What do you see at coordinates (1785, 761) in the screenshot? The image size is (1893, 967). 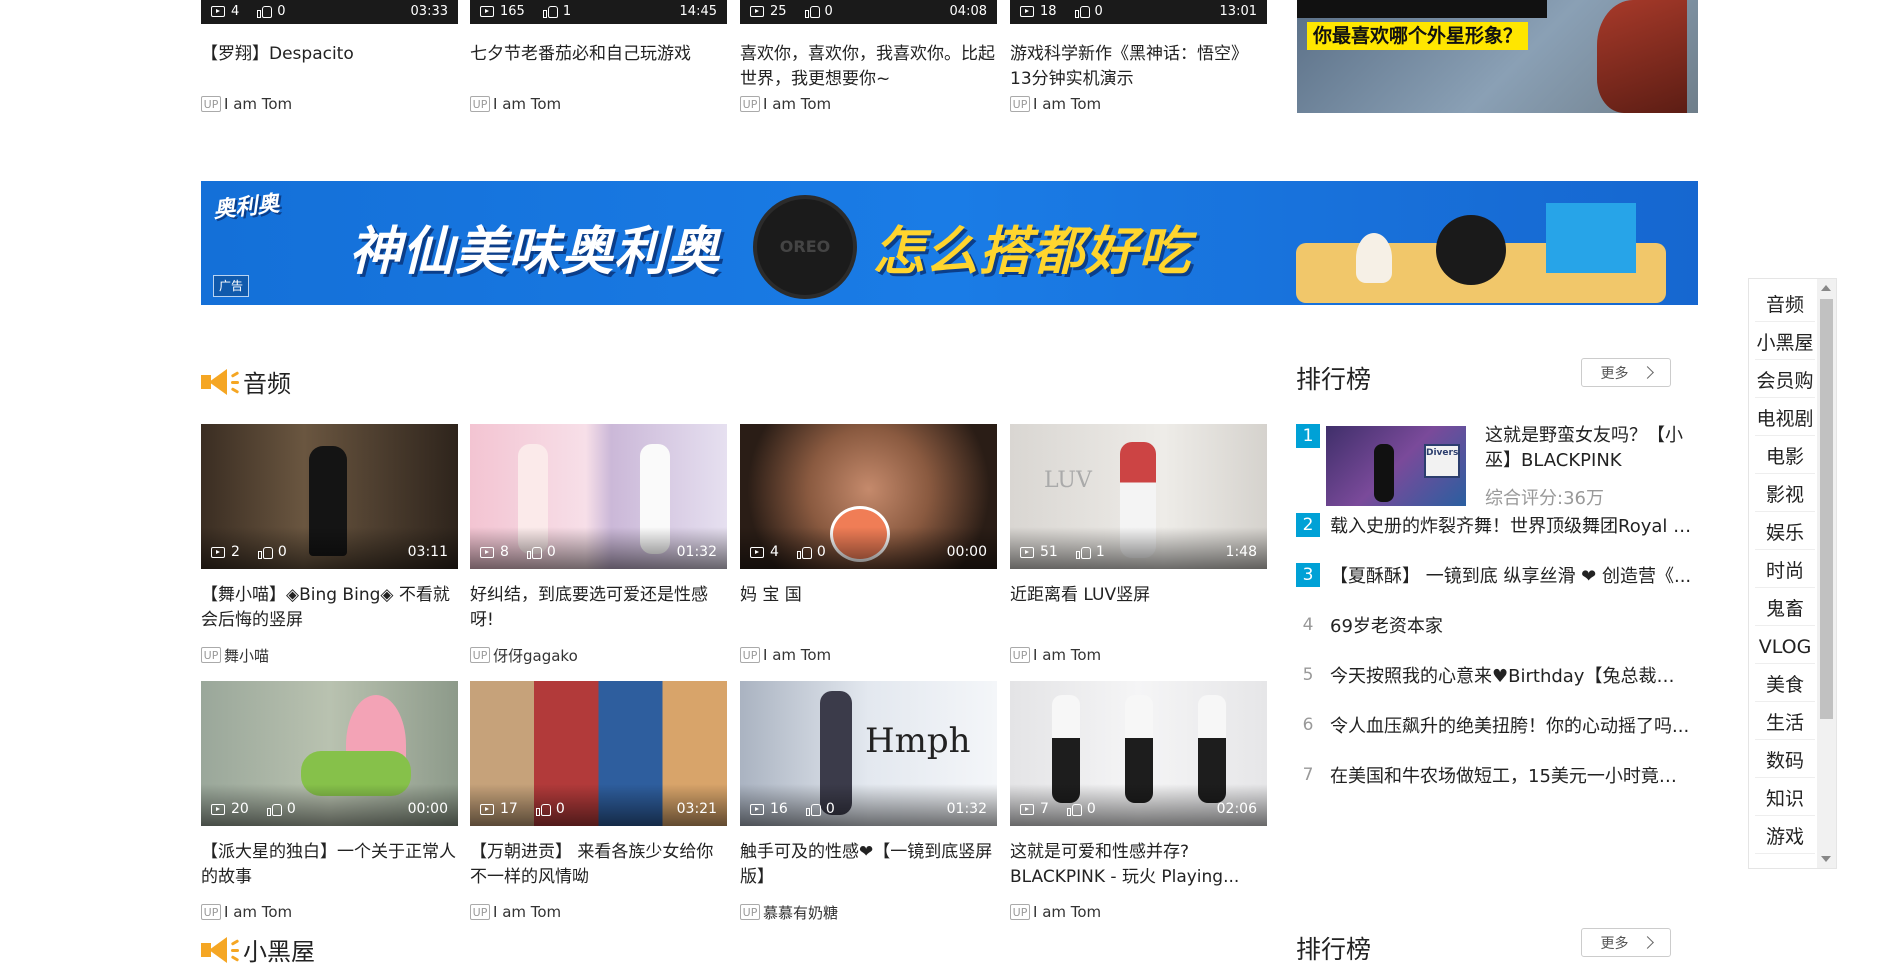 I see `side-nav-item: 数码` at bounding box center [1785, 761].